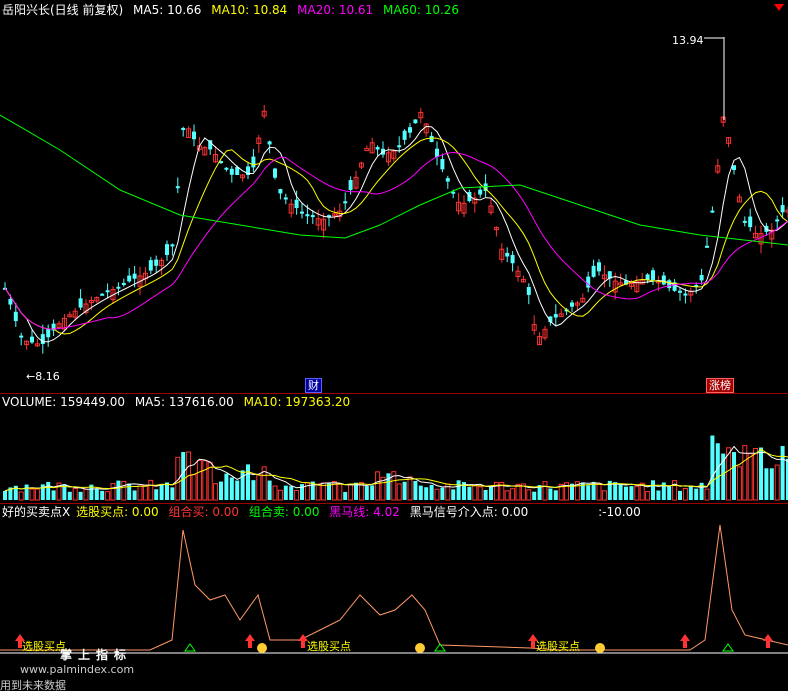 This screenshot has width=788, height=691. Describe the element at coordinates (33, 685) in the screenshot. I see `watermark-note: 用到未来数据` at that location.